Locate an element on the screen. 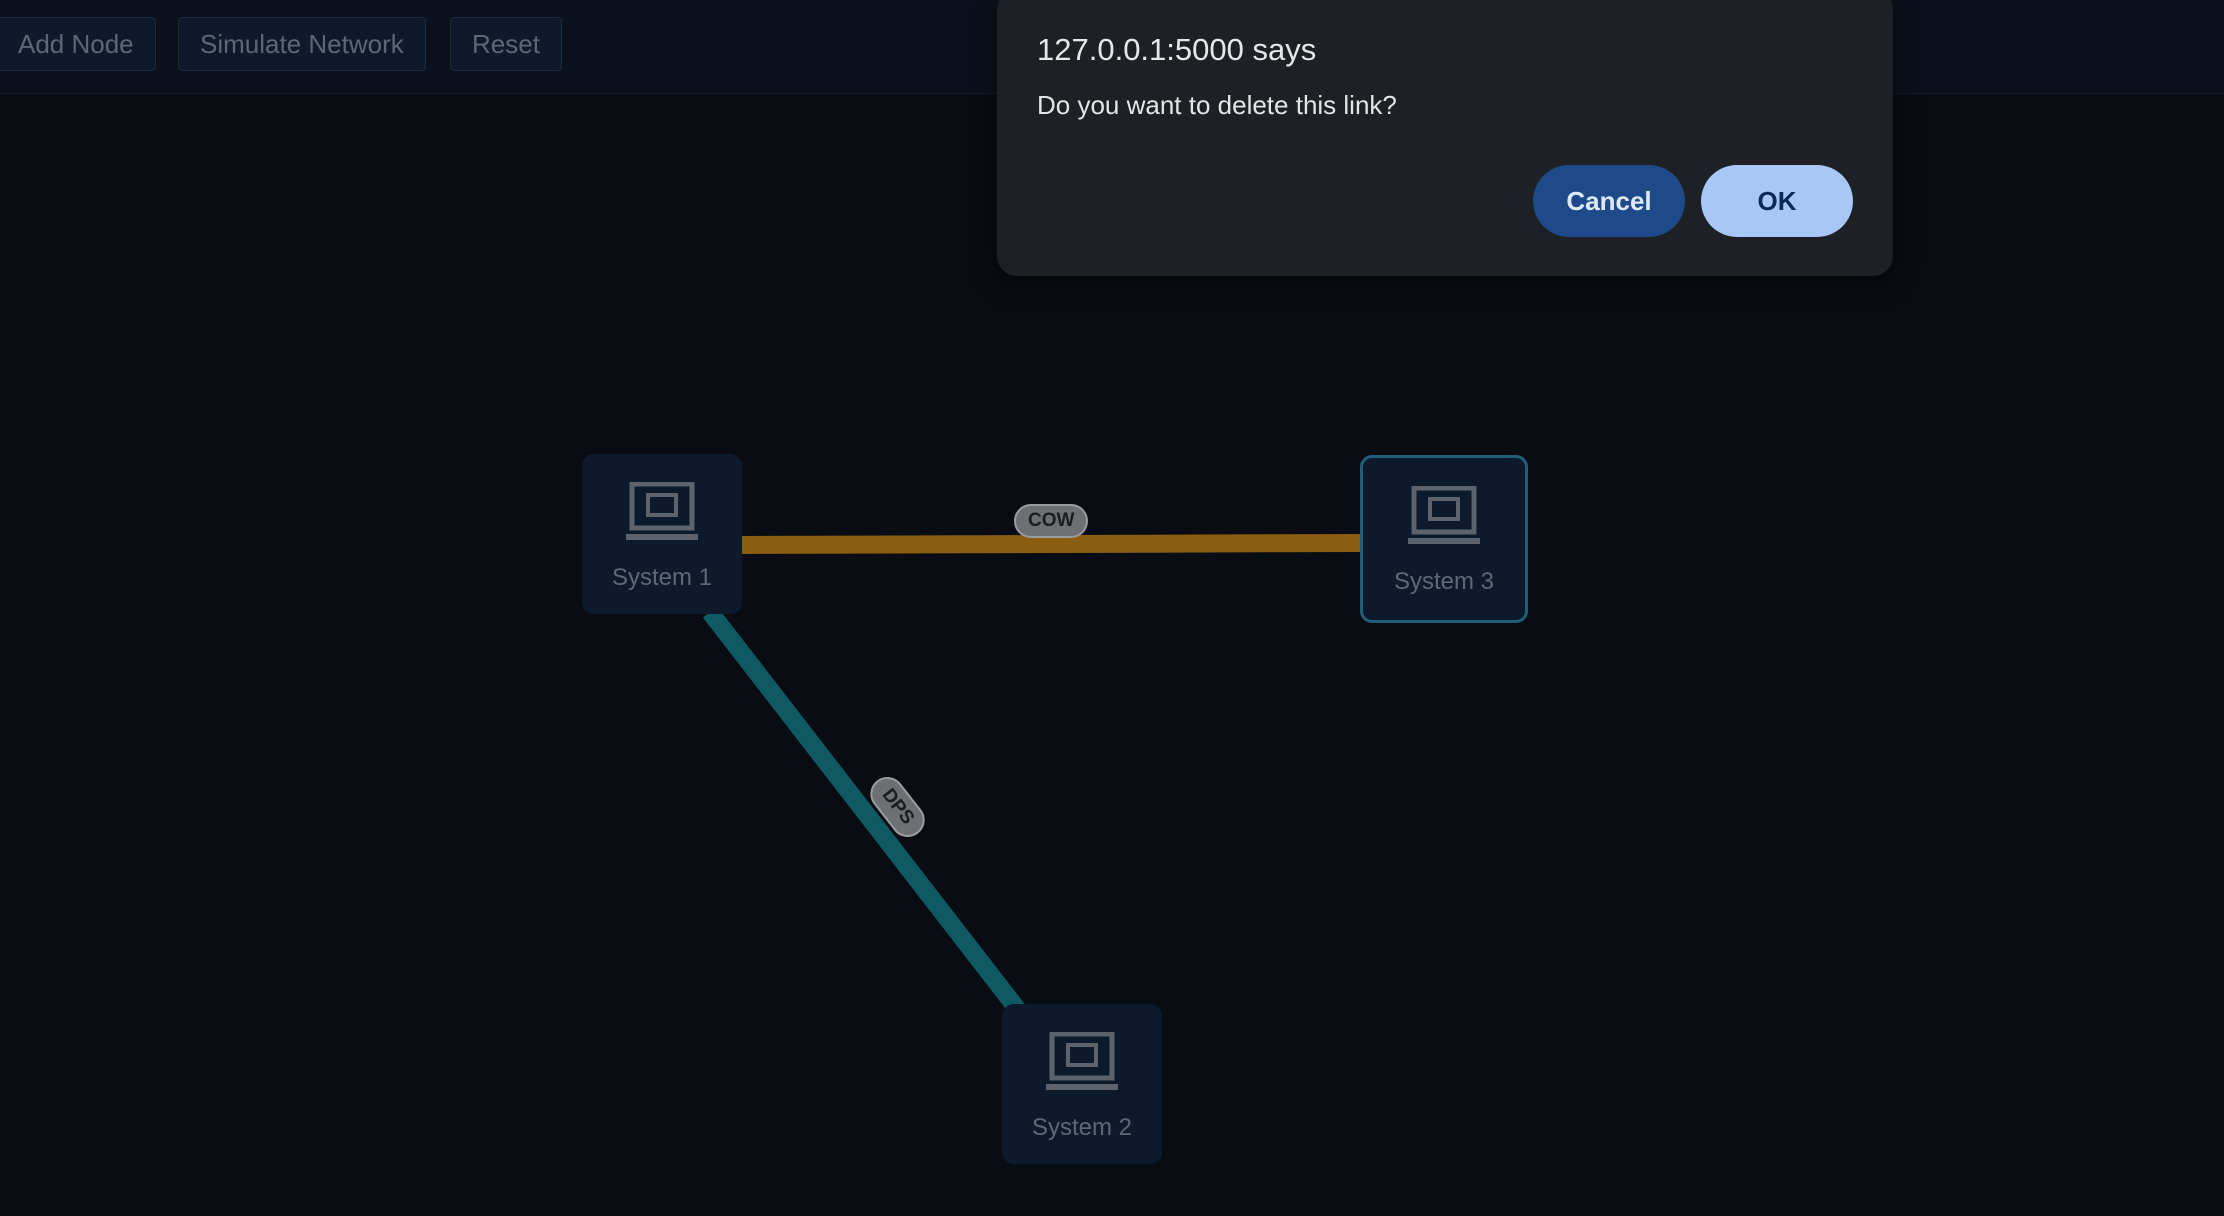  node-label: System 2 is located at coordinates (1082, 1127).